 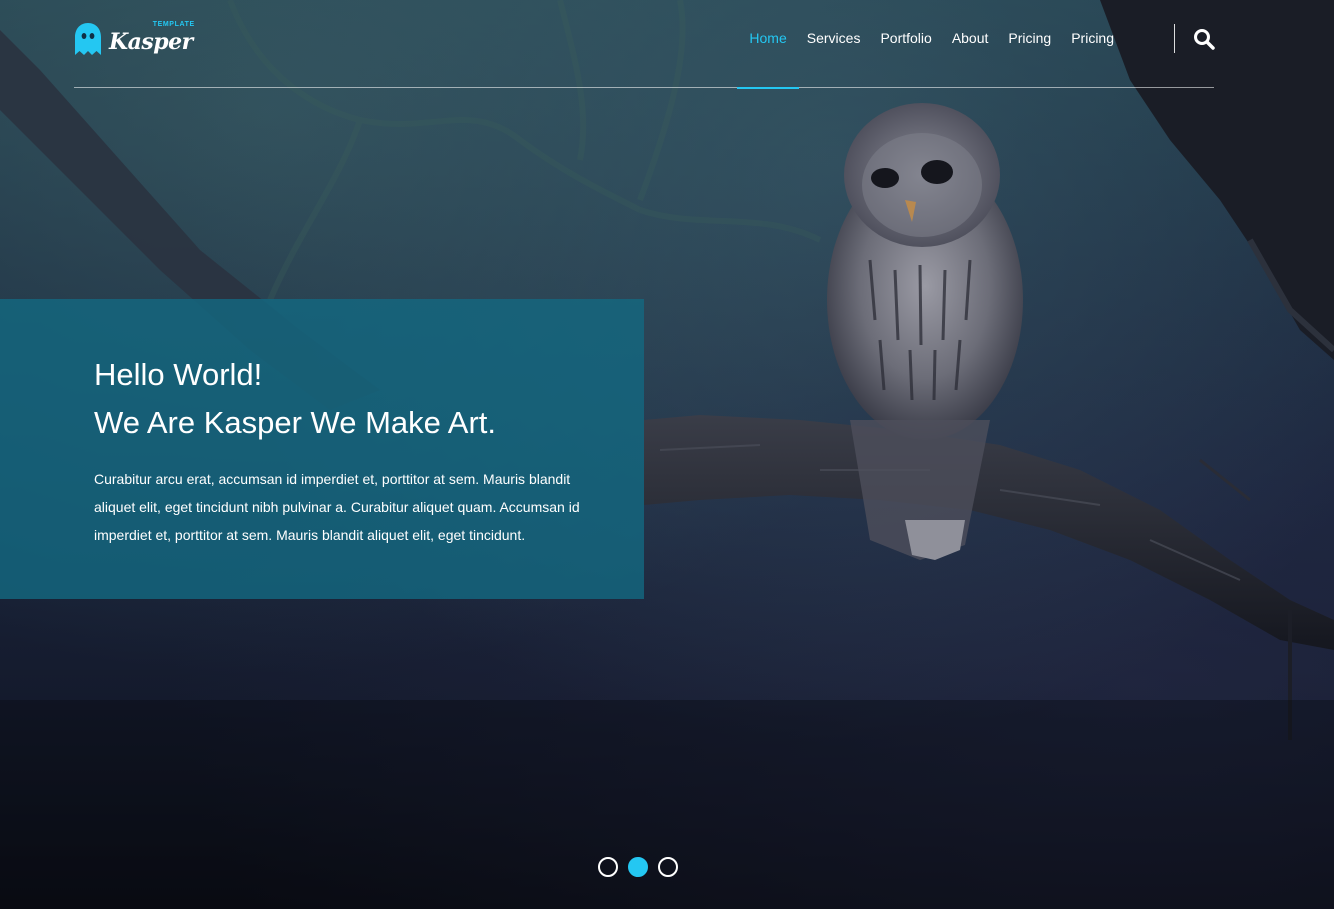 I want to click on nav-item-pricing-2: Pricing, so click(x=1092, y=58).